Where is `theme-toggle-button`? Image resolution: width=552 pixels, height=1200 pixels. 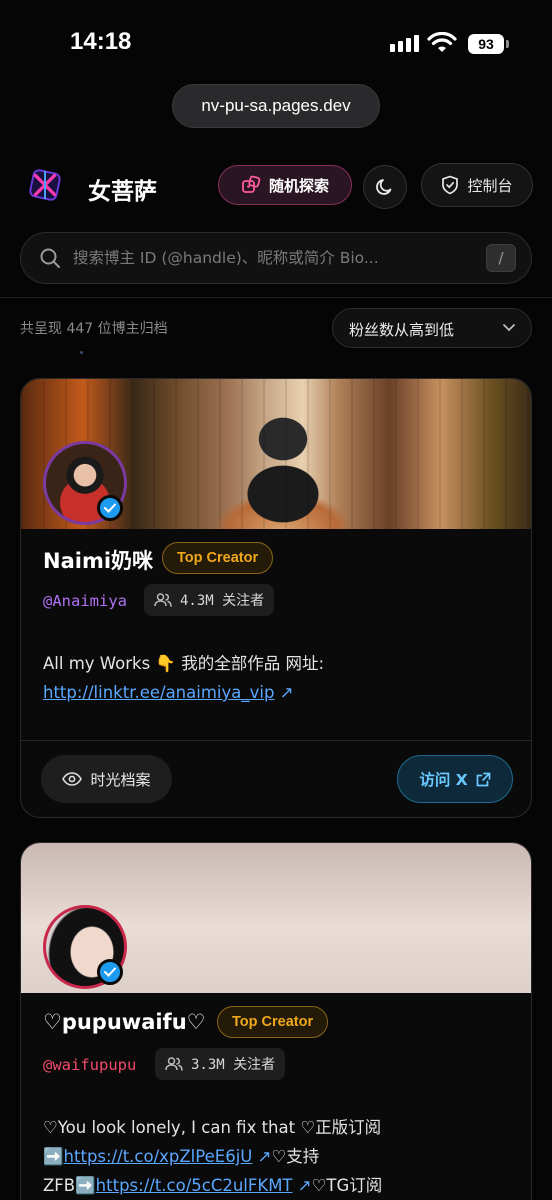 theme-toggle-button is located at coordinates (385, 187).